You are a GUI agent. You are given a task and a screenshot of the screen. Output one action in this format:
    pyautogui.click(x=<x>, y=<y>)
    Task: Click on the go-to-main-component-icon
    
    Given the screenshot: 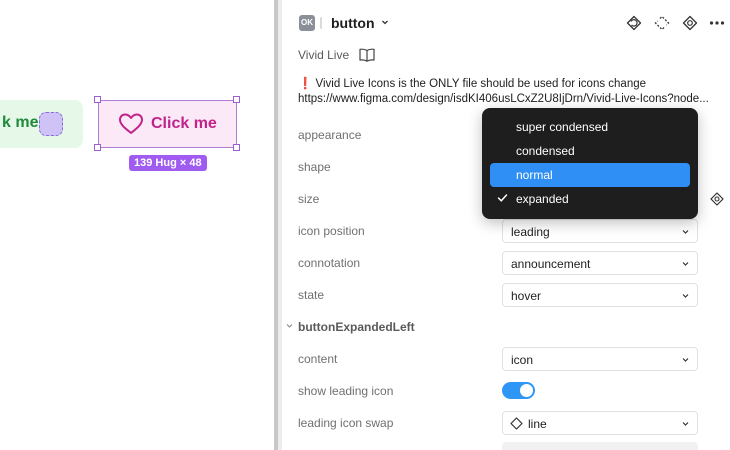 What is the action you would take?
    pyautogui.click(x=690, y=23)
    